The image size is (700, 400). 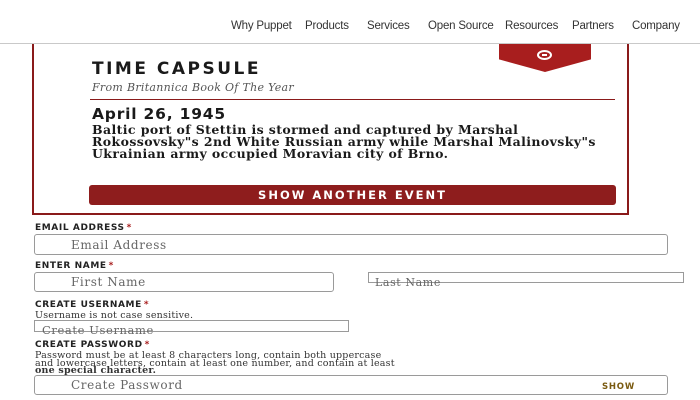 What do you see at coordinates (352, 195) in the screenshot?
I see `show-another-event-button: SHOW ANOTHER EVENT` at bounding box center [352, 195].